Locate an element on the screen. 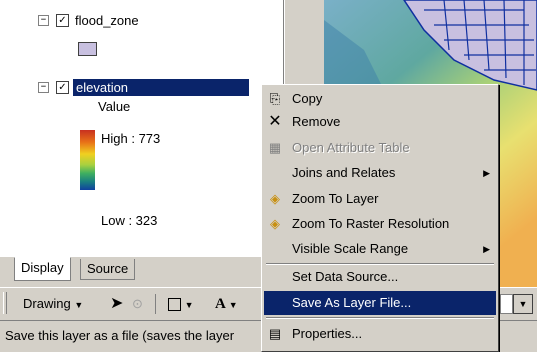 Image resolution: width=537 pixels, height=352 pixels. legend-low-label: Low : 323 is located at coordinates (129, 220).